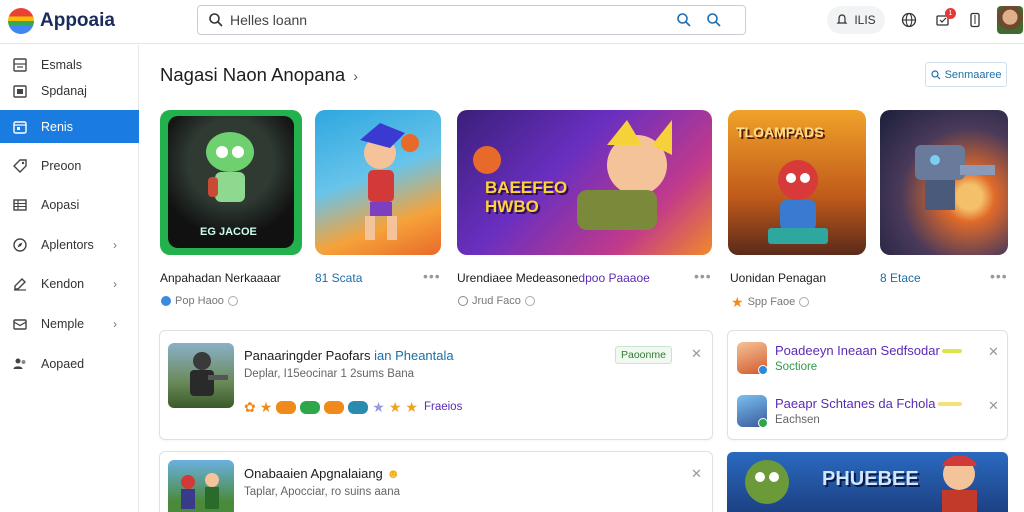  I want to click on status-badge: Paoonme, so click(643, 355).